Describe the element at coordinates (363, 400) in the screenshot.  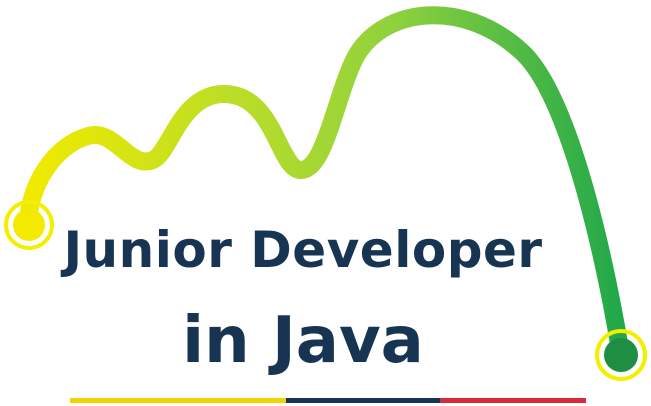
I see `underline-navy` at that location.